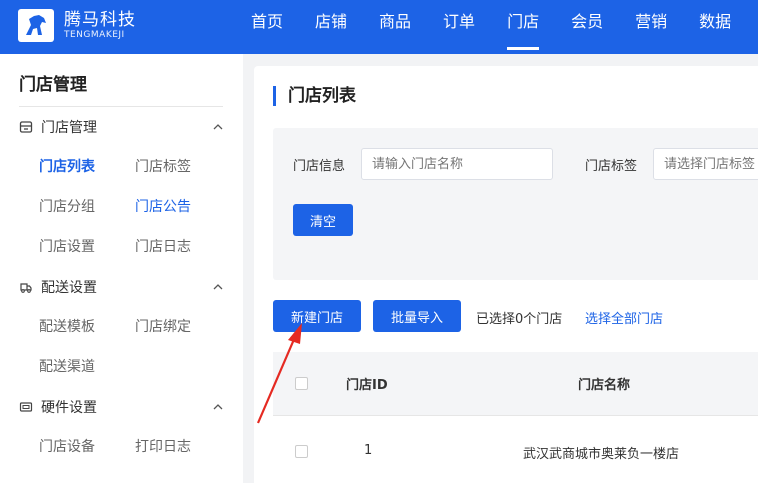 This screenshot has height=483, width=758. I want to click on brand-name-cn: 腾马科技, so click(100, 20).